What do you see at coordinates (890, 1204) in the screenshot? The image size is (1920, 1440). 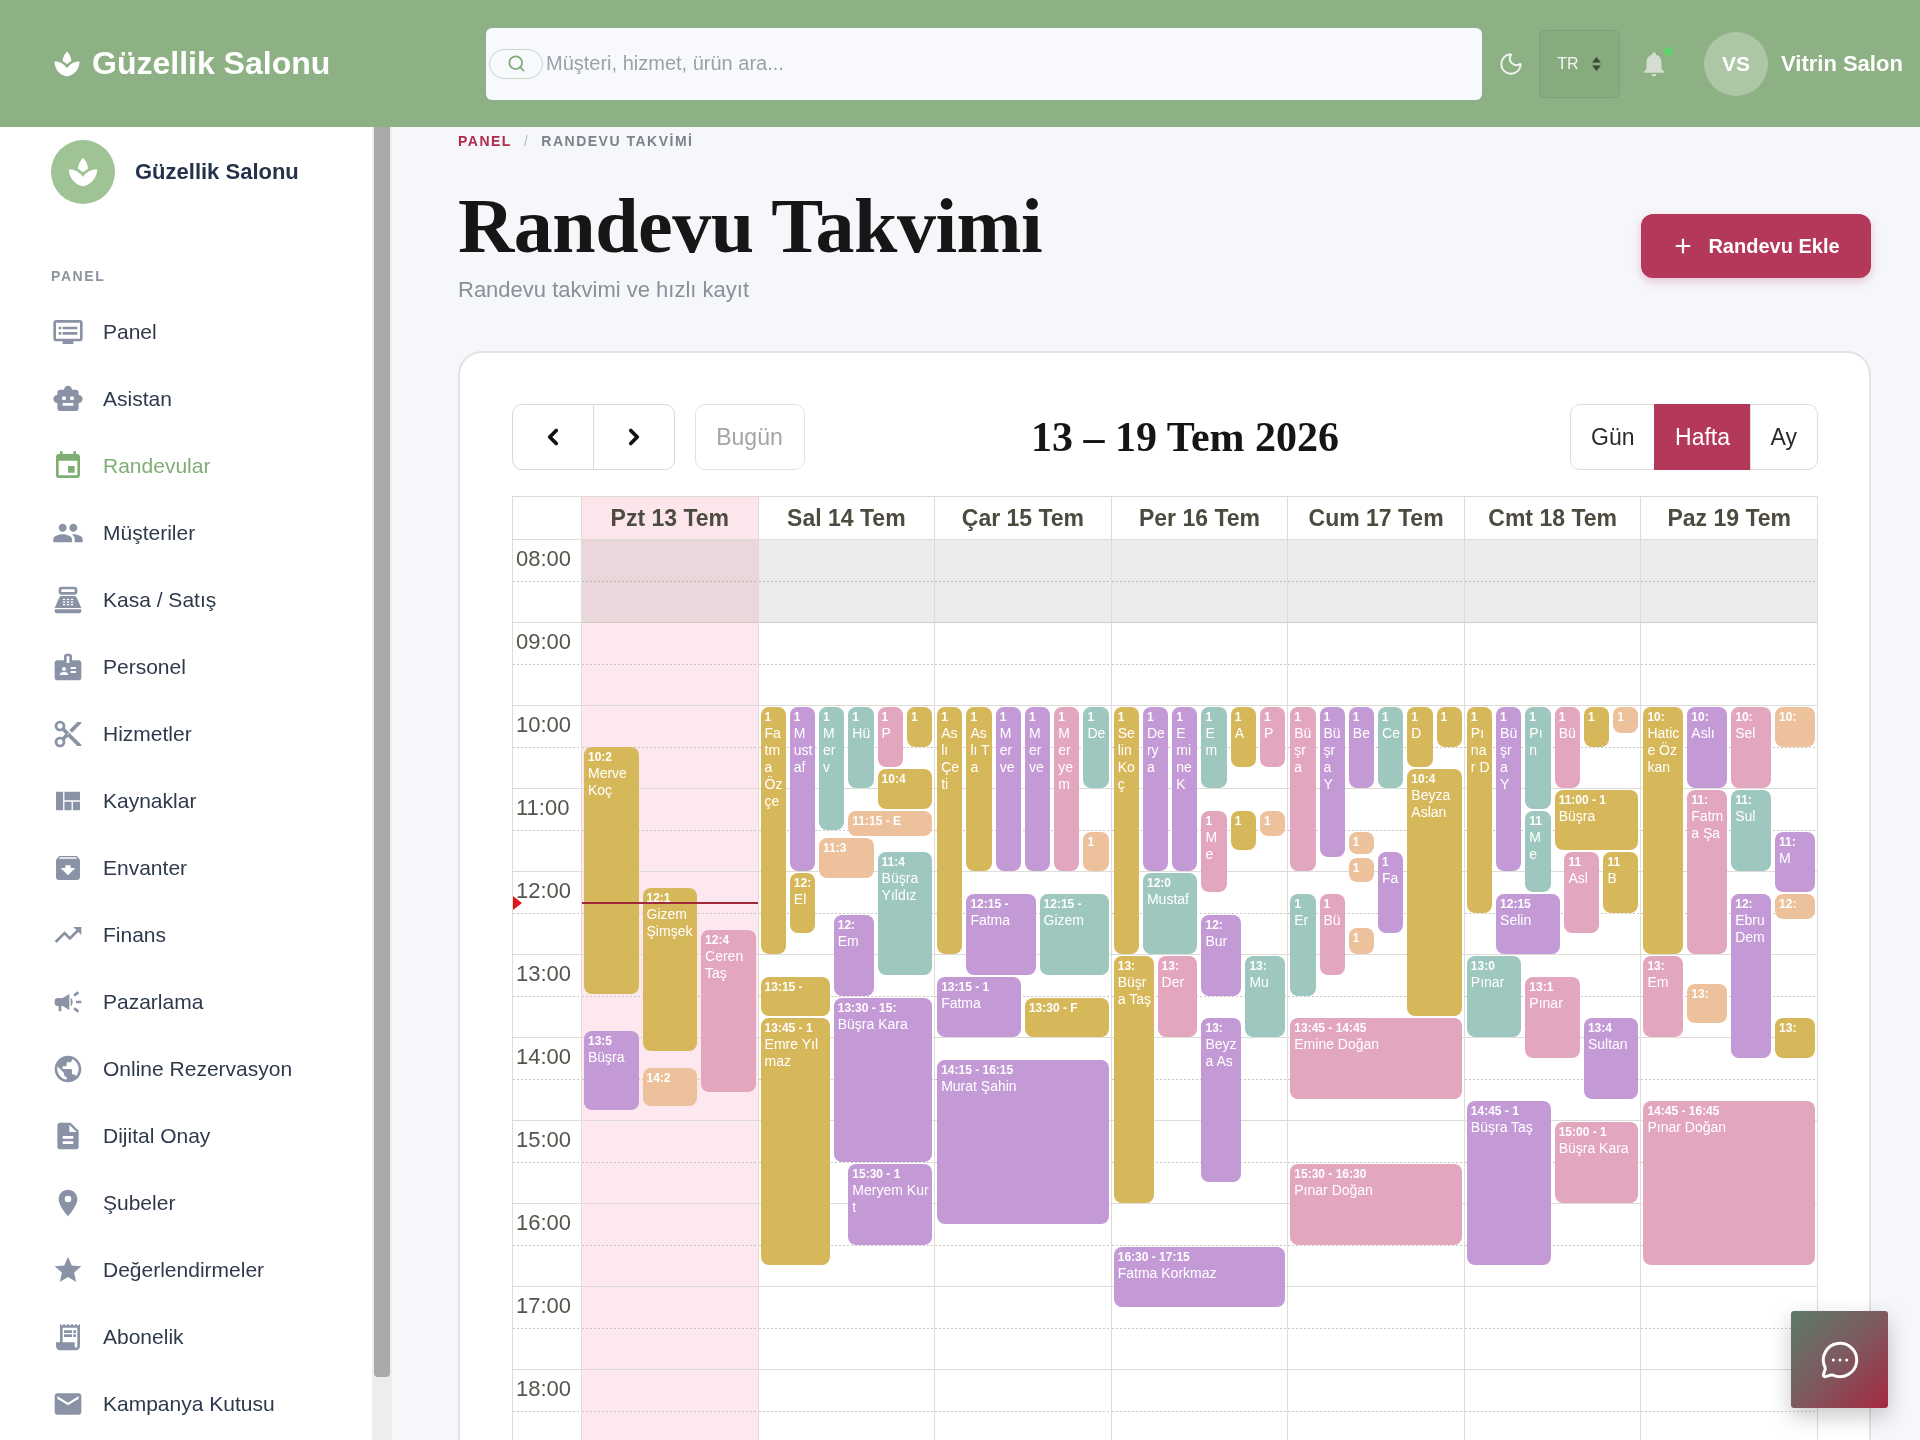 I see `appointment-event: 15:30 - 1 Meryem Kurt` at bounding box center [890, 1204].